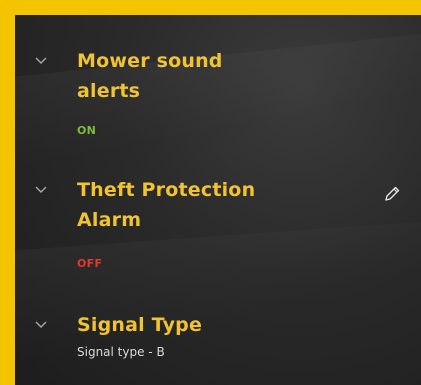 Image resolution: width=421 pixels, height=385 pixels. Describe the element at coordinates (150, 76) in the screenshot. I see `setting-title: Mower sound alerts` at that location.